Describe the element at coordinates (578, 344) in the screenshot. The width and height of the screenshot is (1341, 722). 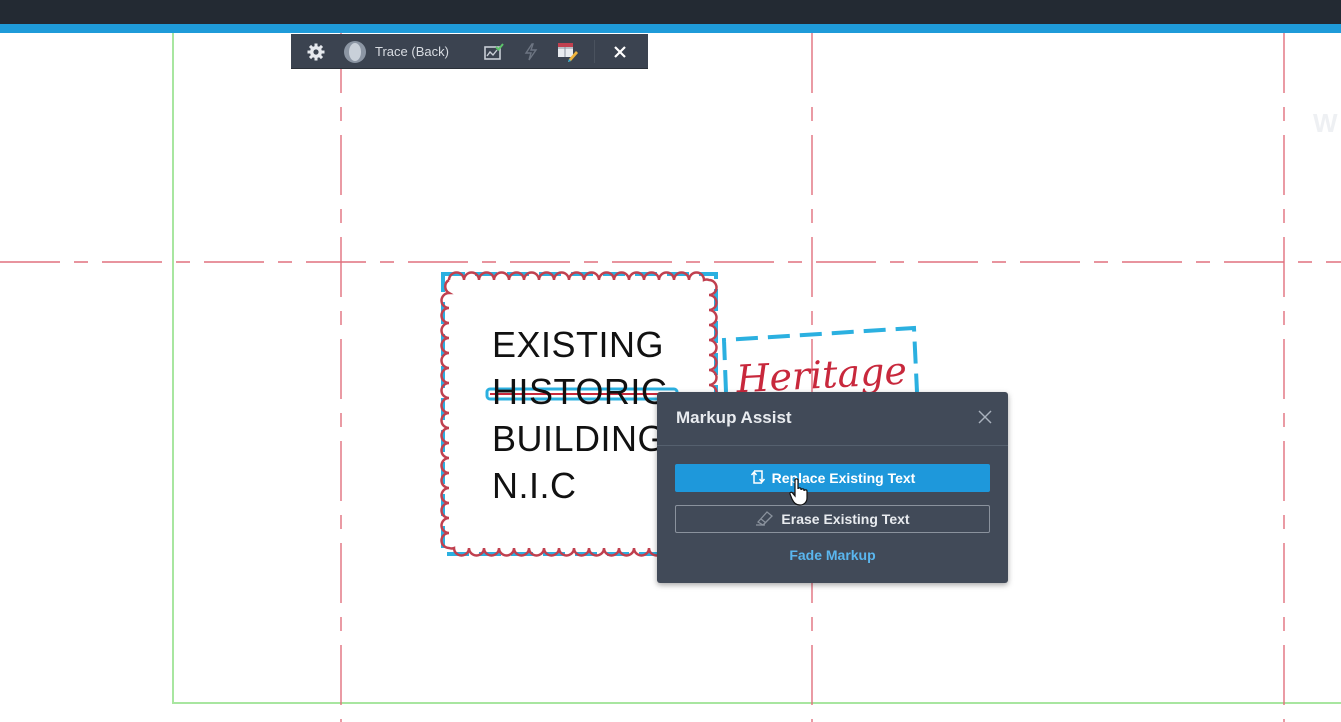
I see `note-line-existing: EXISTING` at that location.